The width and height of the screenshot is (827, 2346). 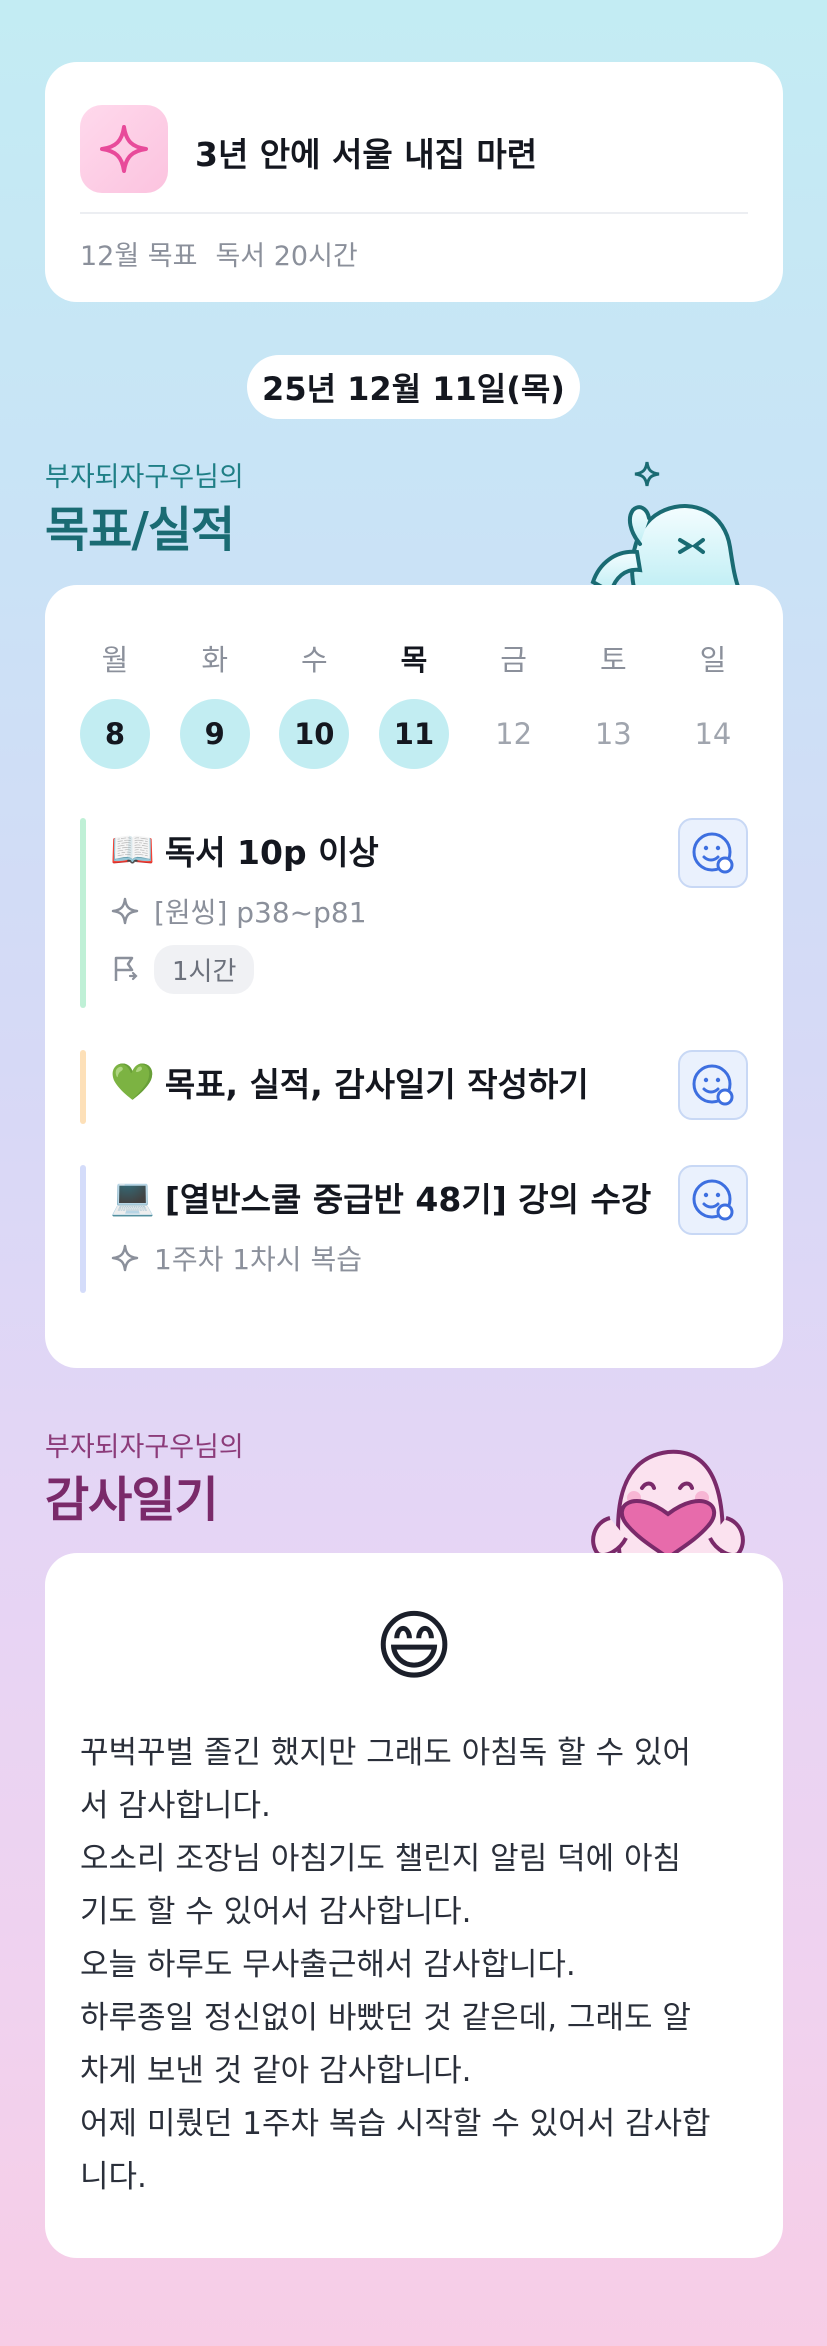 I want to click on goal-icon-box, so click(x=124, y=149).